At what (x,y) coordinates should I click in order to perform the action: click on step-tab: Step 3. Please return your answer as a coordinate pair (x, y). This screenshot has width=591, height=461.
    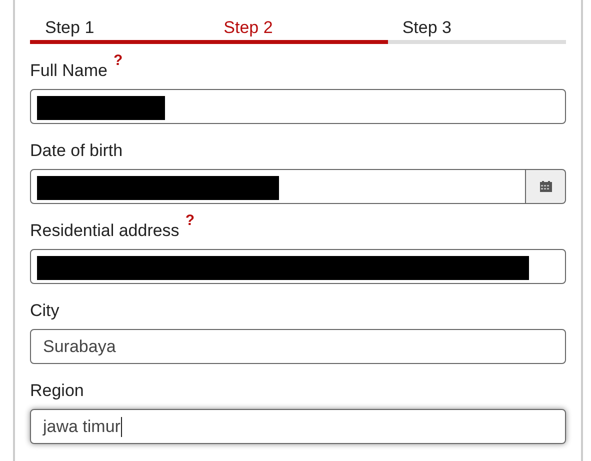
    Looking at the image, I should click on (476, 28).